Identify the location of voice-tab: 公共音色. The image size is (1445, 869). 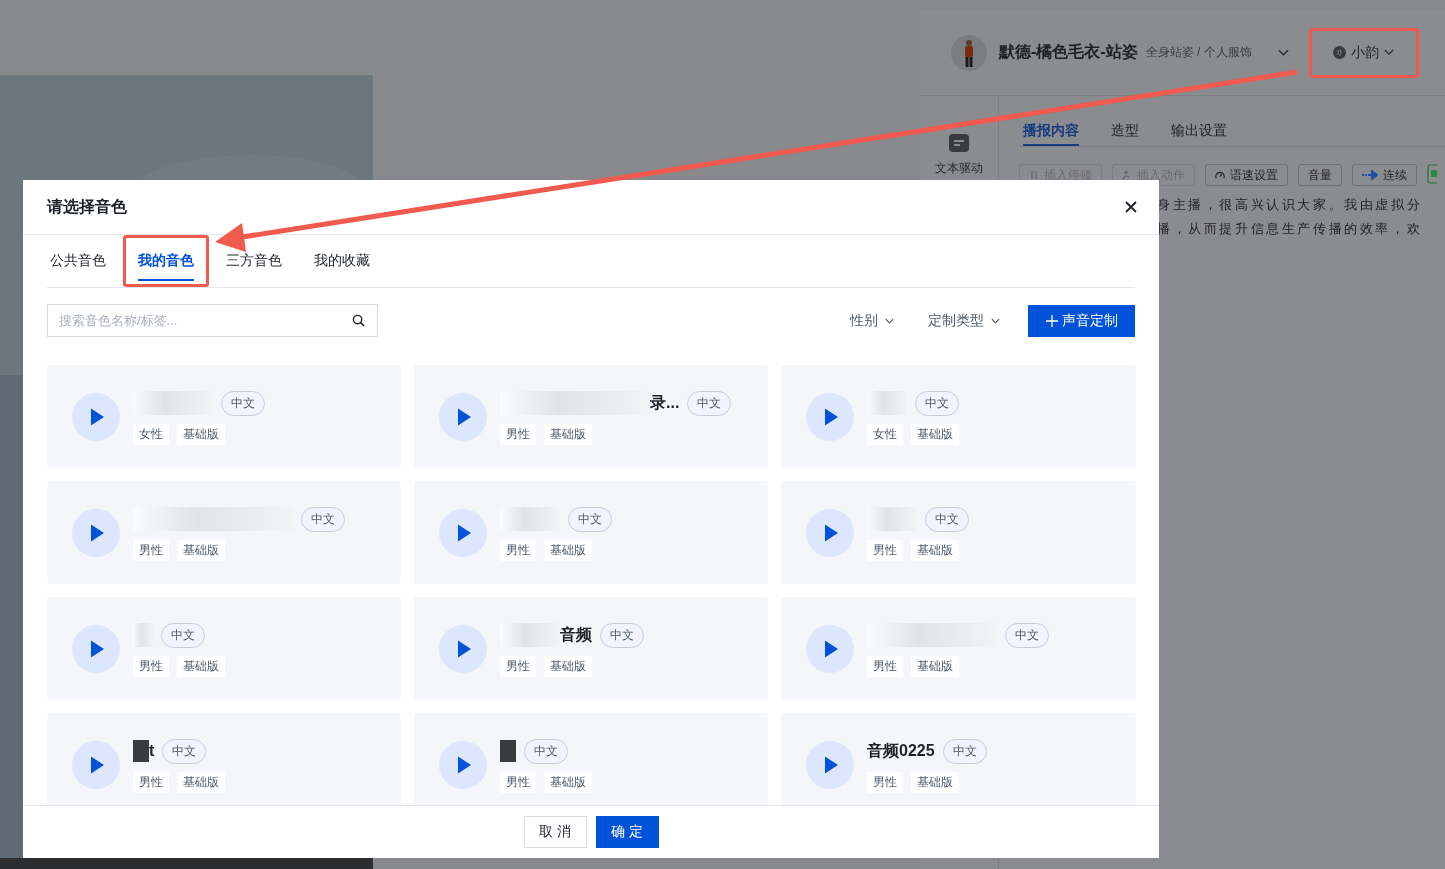
(84, 261).